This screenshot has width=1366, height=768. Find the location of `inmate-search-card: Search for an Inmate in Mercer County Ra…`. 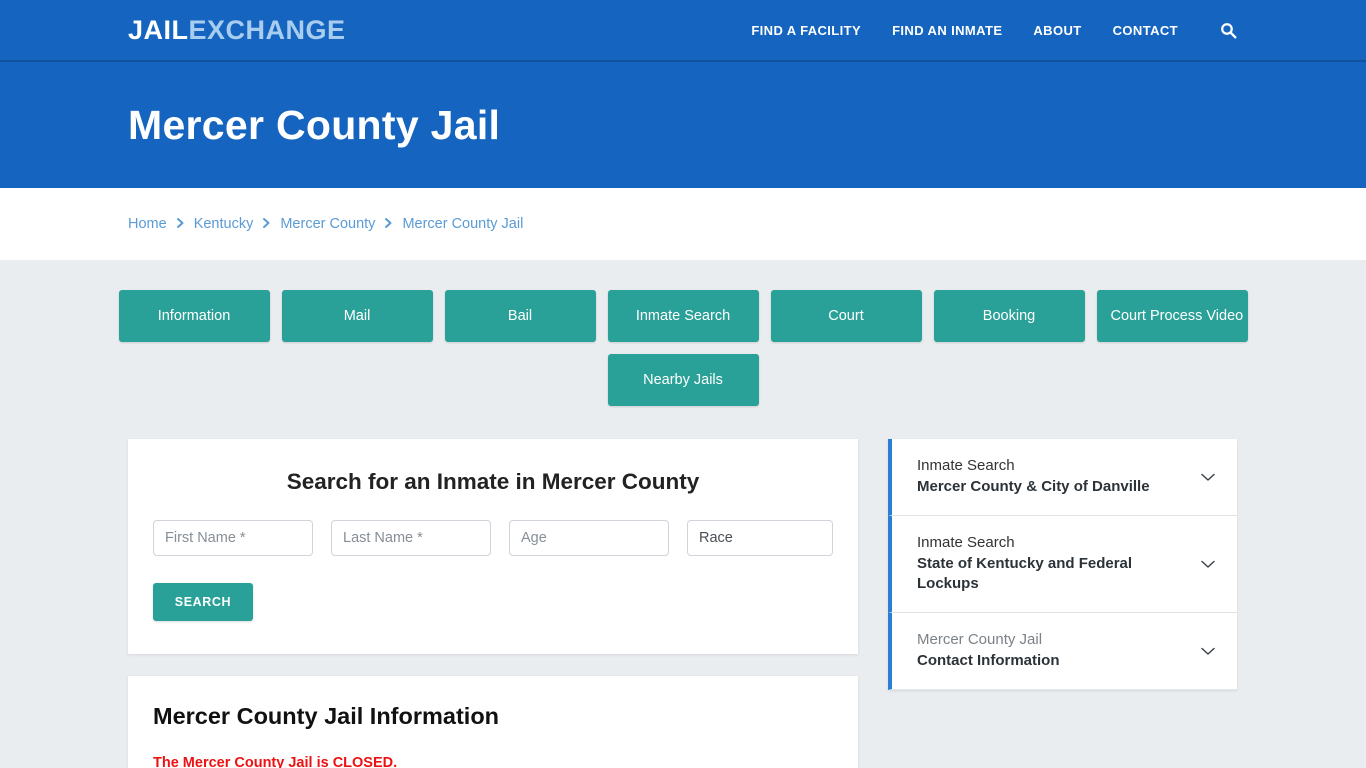

inmate-search-card: Search for an Inmate in Mercer County Ra… is located at coordinates (493, 546).